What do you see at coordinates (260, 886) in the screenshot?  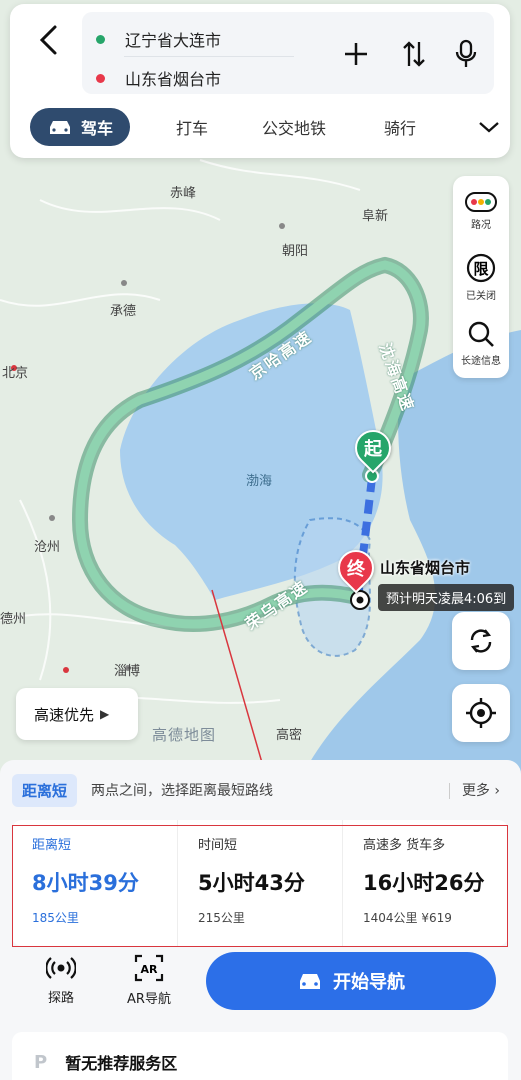 I see `annotation-highlight-box` at bounding box center [260, 886].